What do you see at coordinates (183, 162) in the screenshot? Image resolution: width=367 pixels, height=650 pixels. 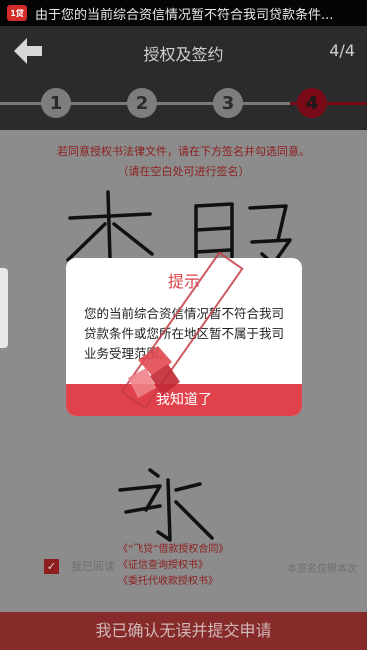 I see `signature-notice: 若同意授权书法律文件，请在下方签名并勾选同意。 （请在空白处可进行签名）` at bounding box center [183, 162].